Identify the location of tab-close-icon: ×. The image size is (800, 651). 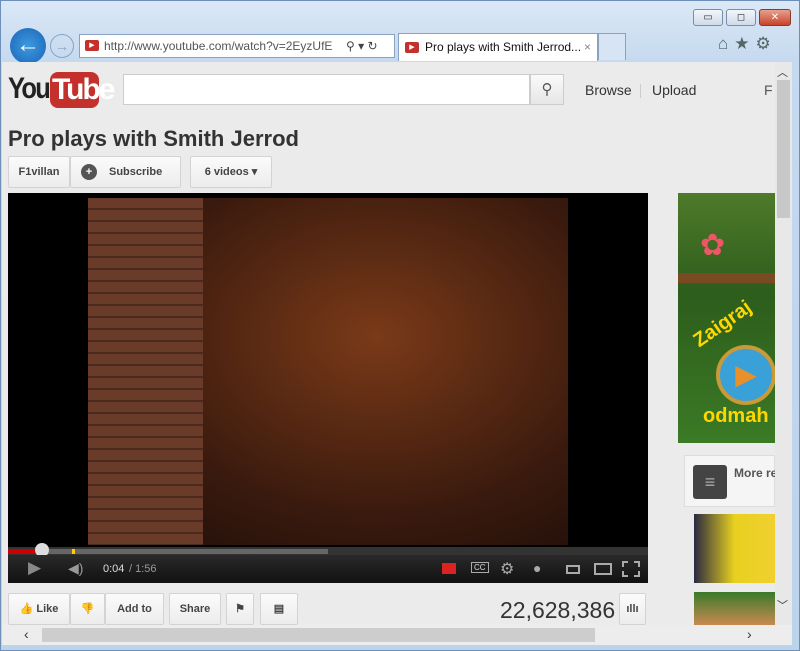
(587, 47).